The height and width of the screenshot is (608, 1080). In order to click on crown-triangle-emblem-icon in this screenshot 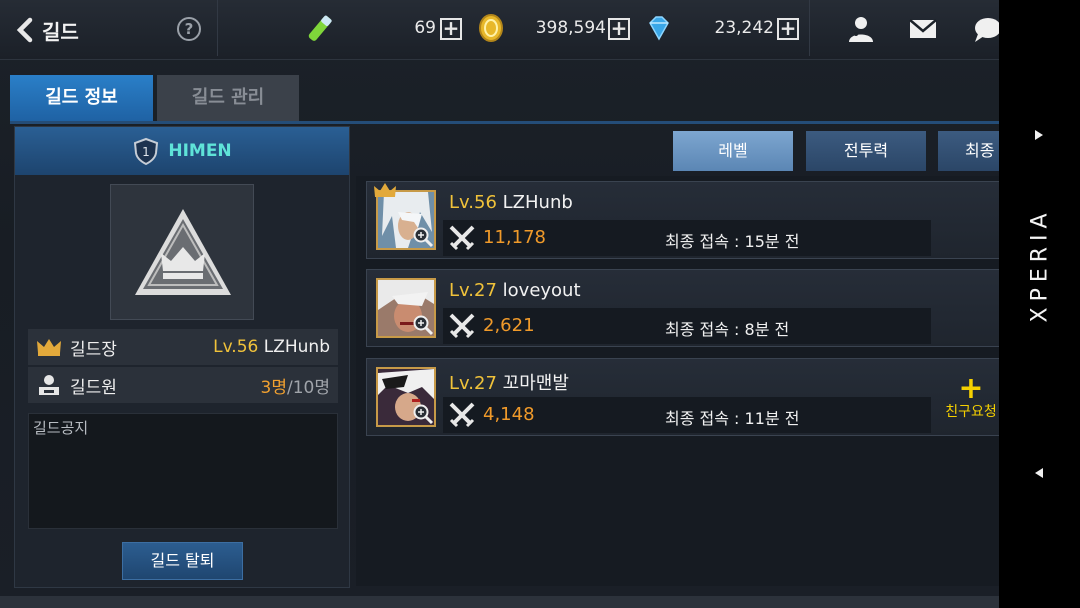, I will do `click(183, 252)`.